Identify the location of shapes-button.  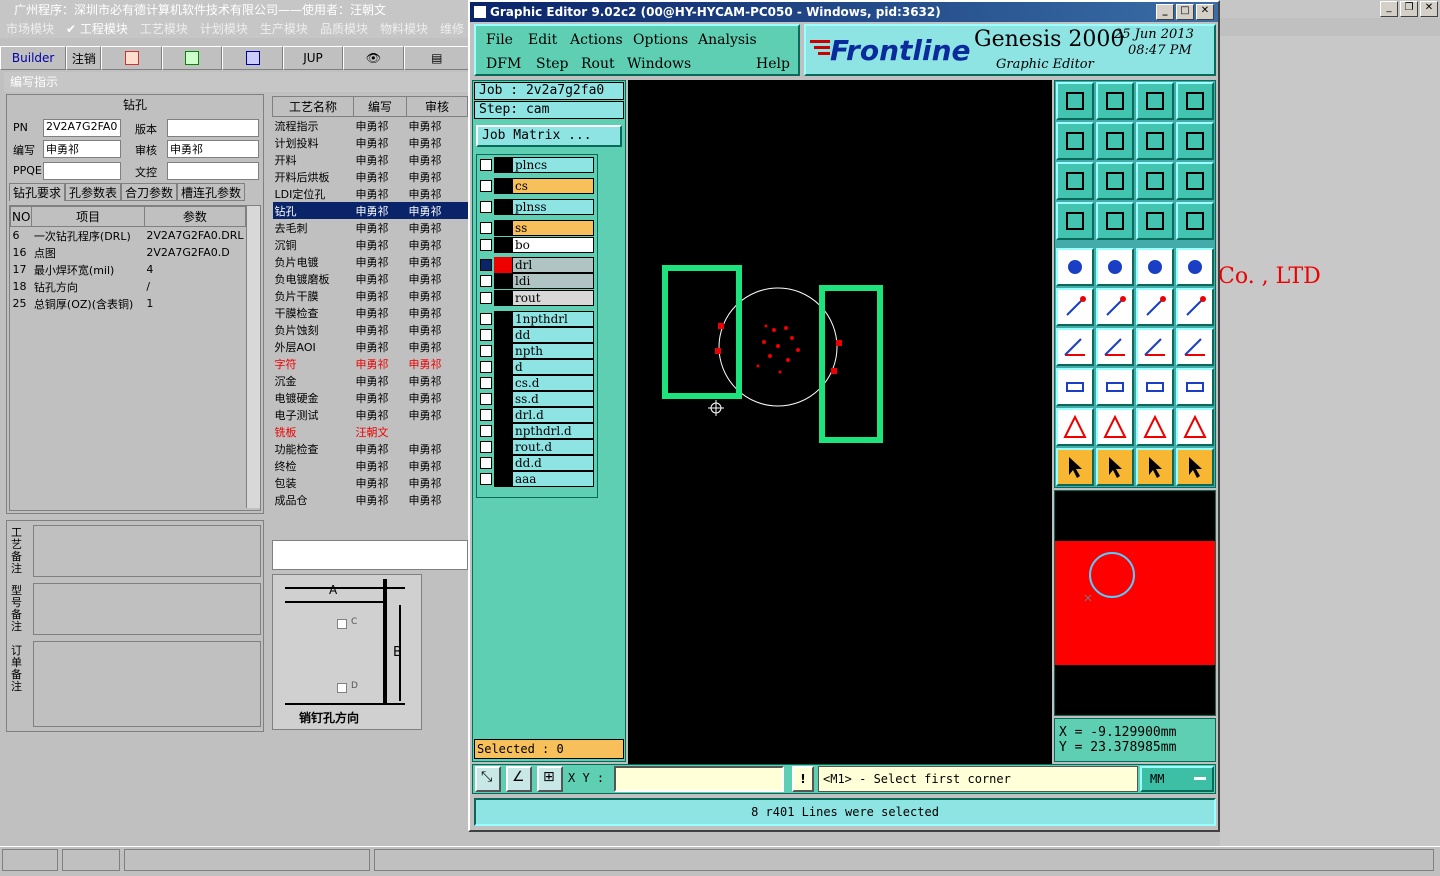
(1195, 387).